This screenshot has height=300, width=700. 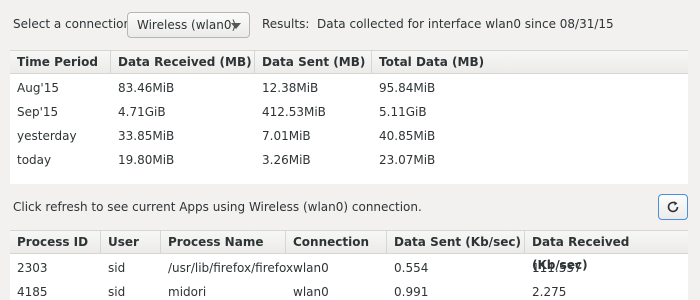 I want to click on table-cell: 2.275, so click(x=549, y=292).